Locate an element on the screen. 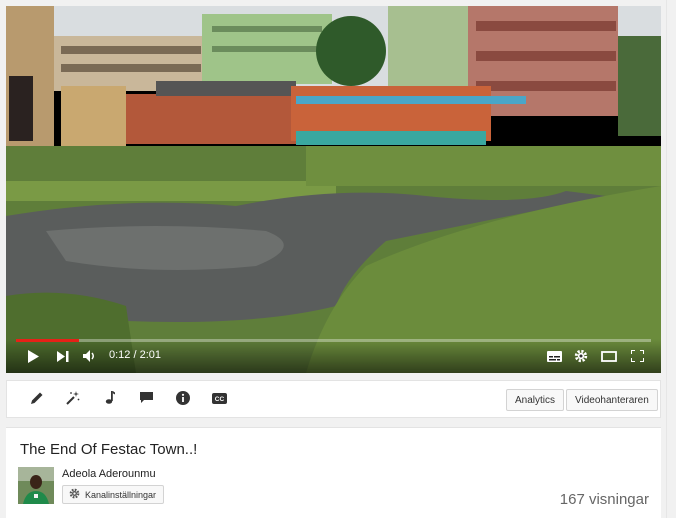 The image size is (676, 518). subtitles-cc-button: CC is located at coordinates (219, 400).